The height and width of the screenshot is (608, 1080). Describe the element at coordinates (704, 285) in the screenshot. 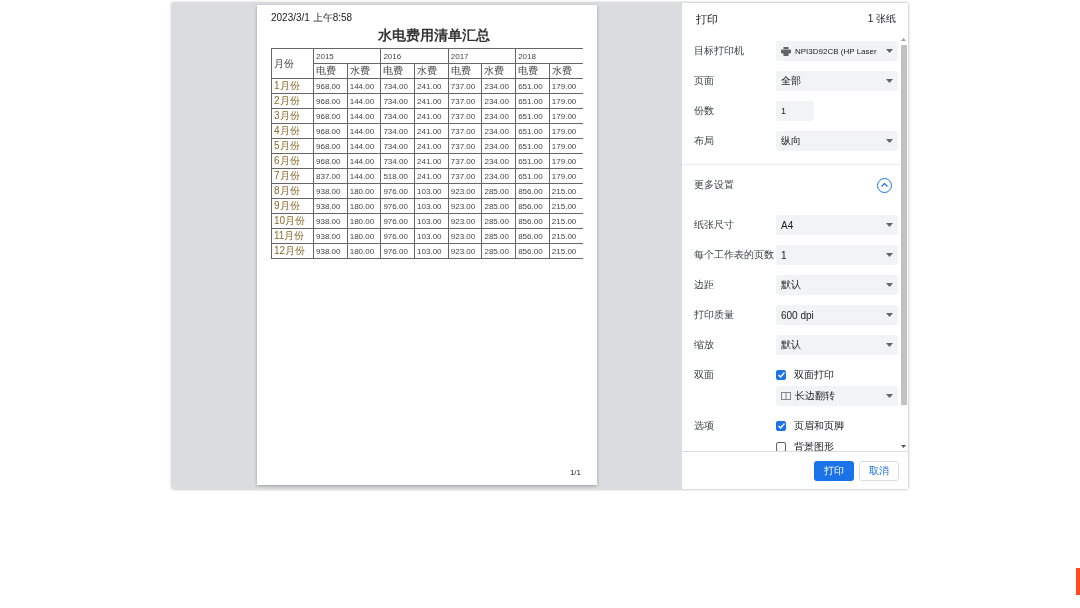

I see `setting-label: 边距` at that location.